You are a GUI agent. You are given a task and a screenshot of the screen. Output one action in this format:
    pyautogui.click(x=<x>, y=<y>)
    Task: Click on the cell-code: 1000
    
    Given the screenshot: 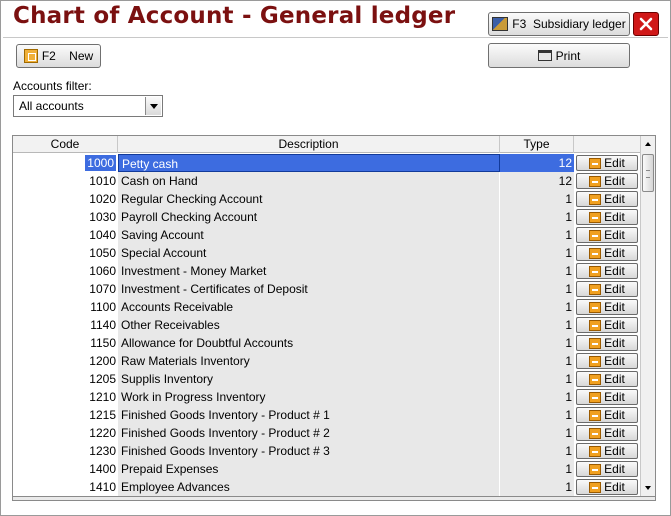 What is the action you would take?
    pyautogui.click(x=65, y=163)
    